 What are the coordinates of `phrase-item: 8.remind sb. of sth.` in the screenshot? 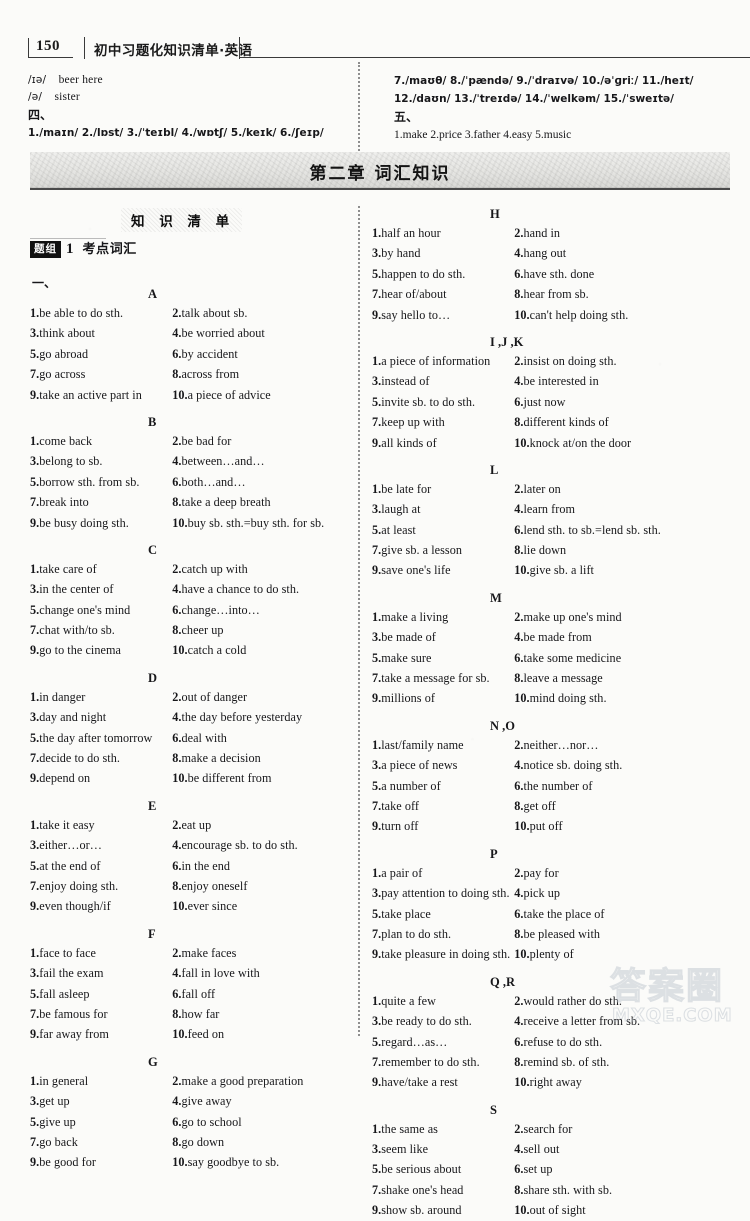 It's located at (562, 1061).